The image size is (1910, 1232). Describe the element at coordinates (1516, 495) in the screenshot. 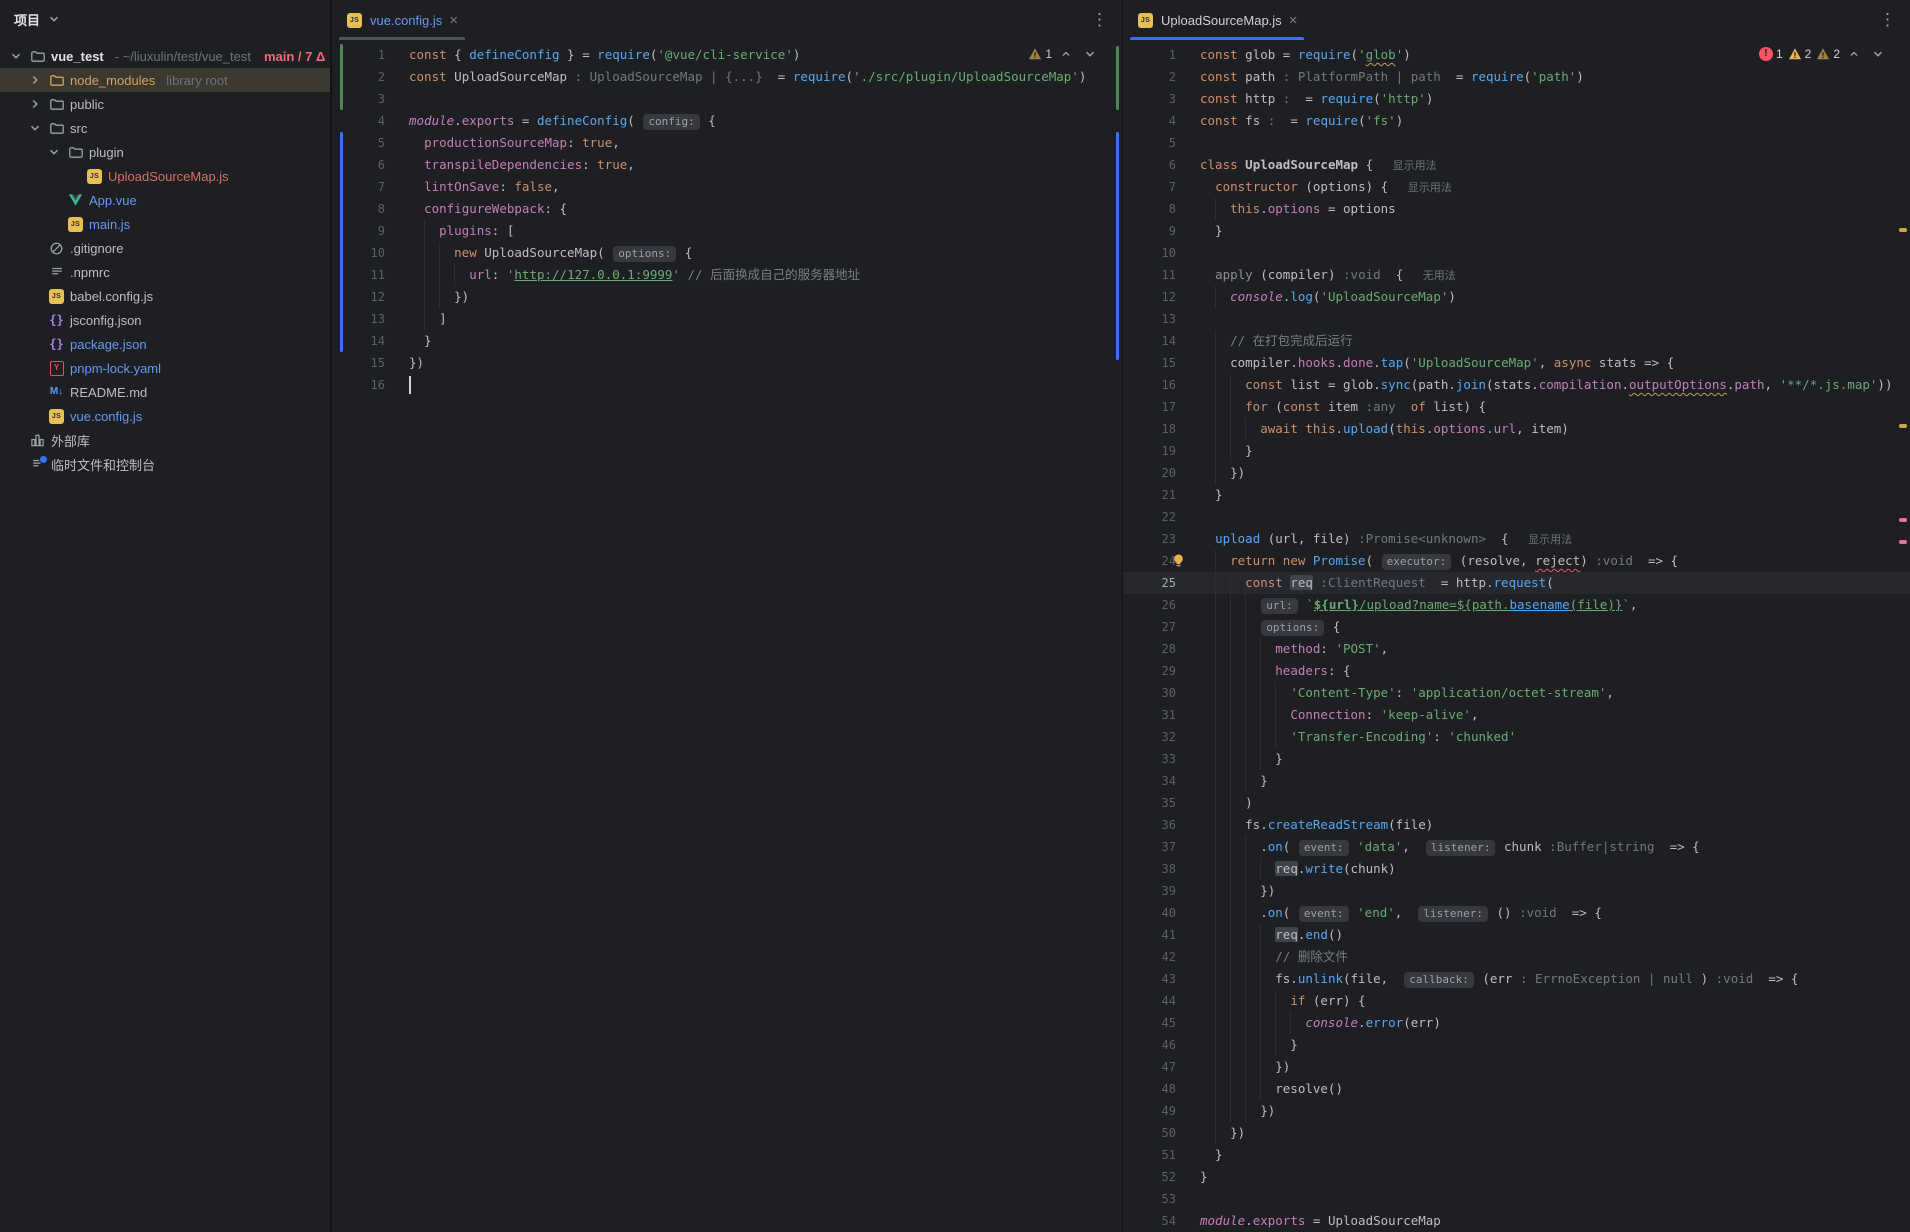

I see `code-line: 21 }` at that location.